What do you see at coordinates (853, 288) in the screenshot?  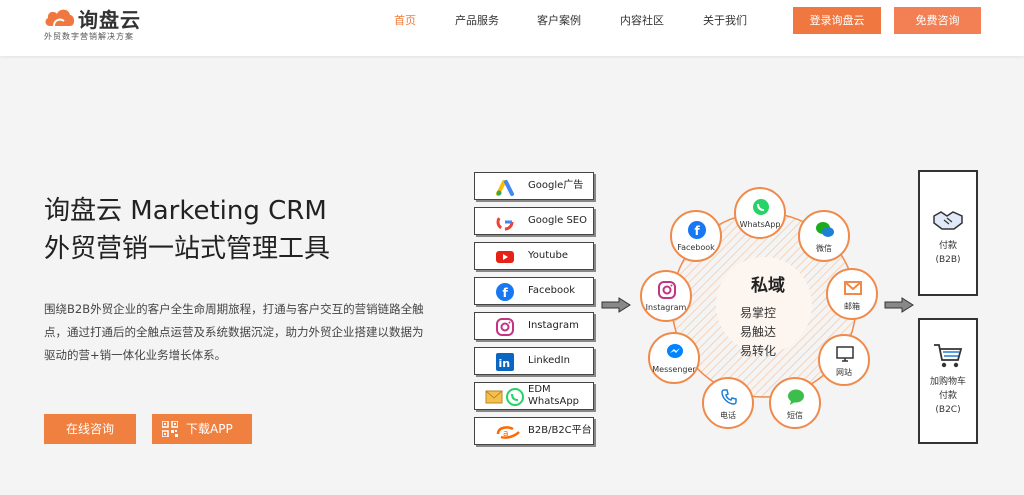 I see `email-icon` at bounding box center [853, 288].